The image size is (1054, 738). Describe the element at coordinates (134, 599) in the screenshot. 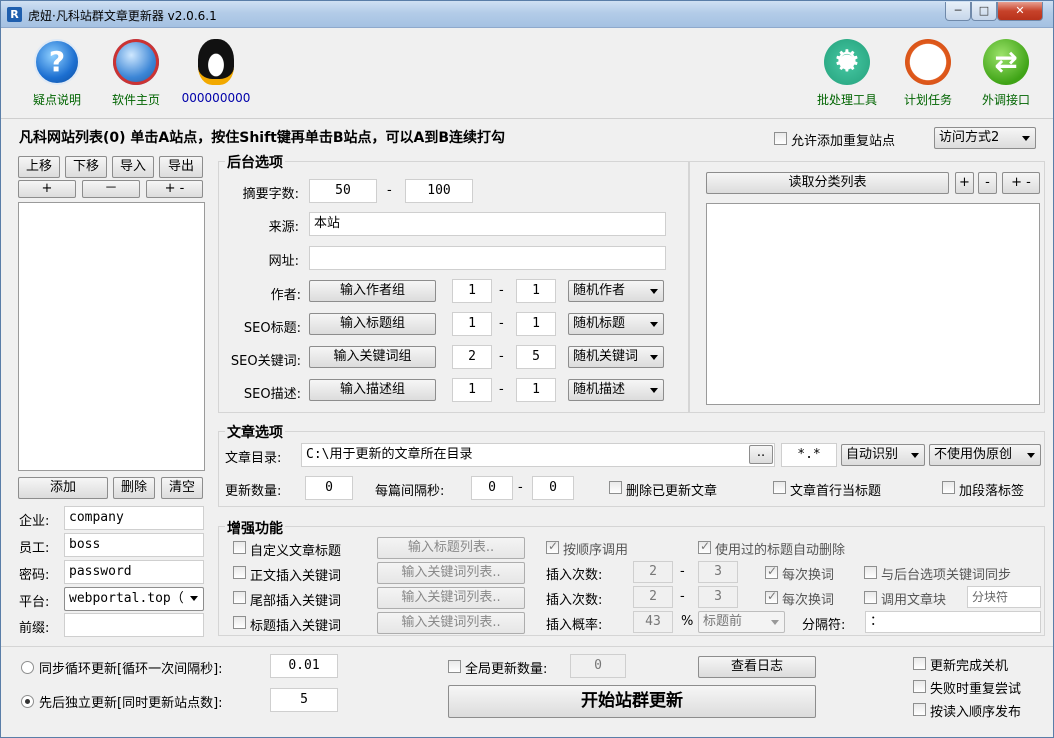

I see `platform-select: webportal.top（` at that location.